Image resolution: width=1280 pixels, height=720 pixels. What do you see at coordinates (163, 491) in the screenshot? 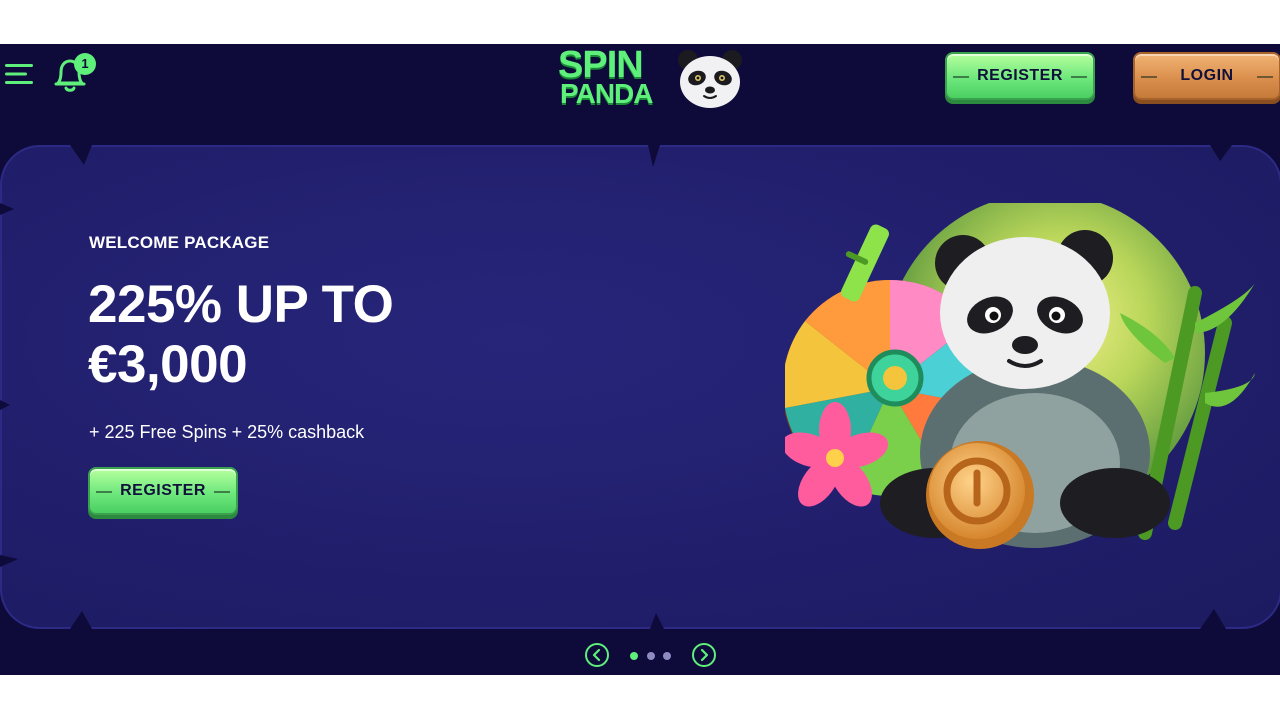
I see `hero-register-button: REGISTER` at bounding box center [163, 491].